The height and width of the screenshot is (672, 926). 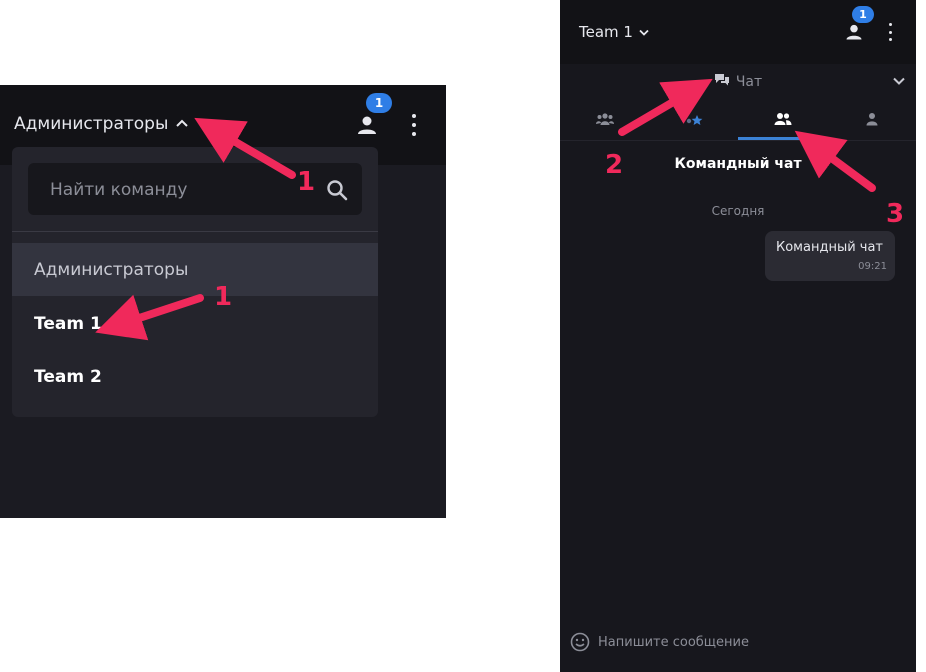 What do you see at coordinates (895, 214) in the screenshot?
I see `annotation-label: 3` at bounding box center [895, 214].